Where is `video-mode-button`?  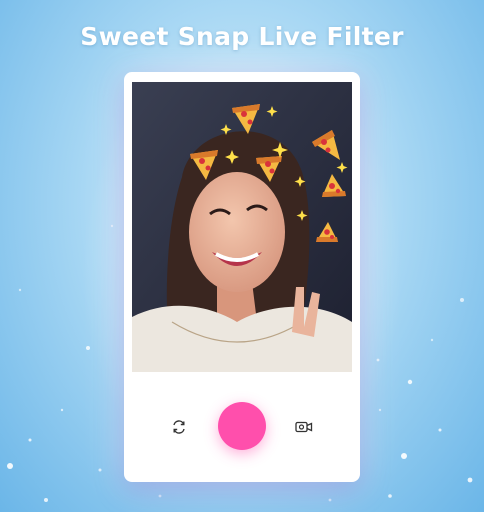 video-mode-button is located at coordinates (304, 427).